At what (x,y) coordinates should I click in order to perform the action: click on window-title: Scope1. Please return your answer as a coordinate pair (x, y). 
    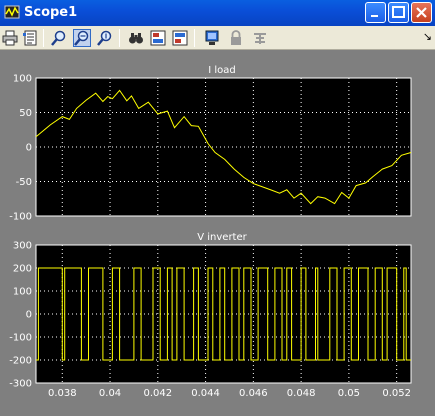
    Looking at the image, I should click on (51, 12).